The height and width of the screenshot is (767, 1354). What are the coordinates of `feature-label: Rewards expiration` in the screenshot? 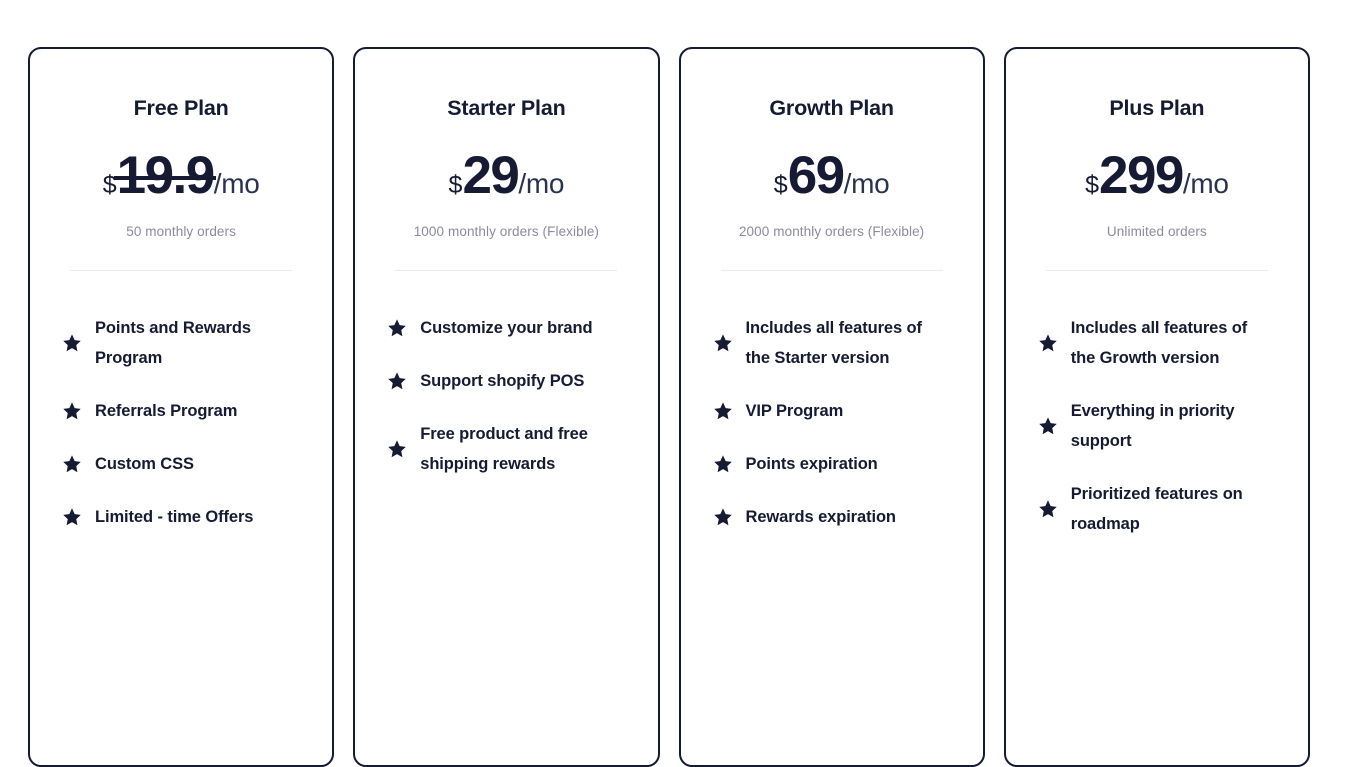 It's located at (821, 517).